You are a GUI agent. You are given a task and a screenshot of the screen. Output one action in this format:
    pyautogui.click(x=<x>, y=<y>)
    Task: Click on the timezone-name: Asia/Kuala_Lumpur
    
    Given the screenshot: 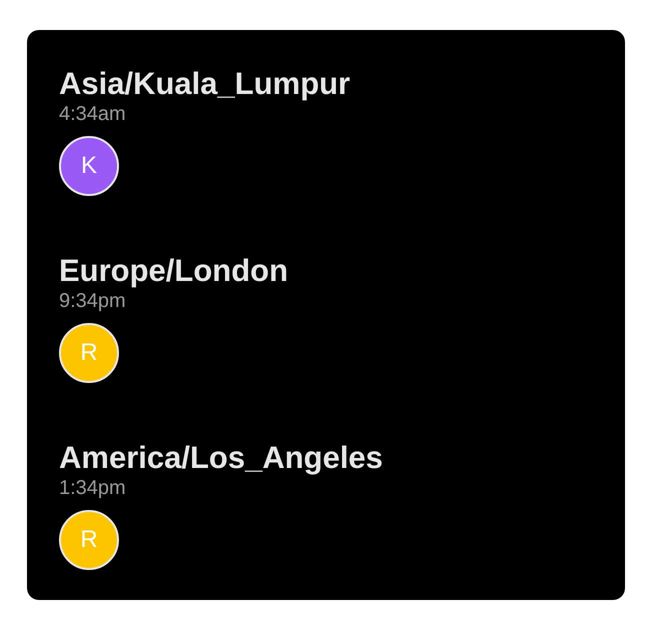 What is the action you would take?
    pyautogui.click(x=205, y=84)
    